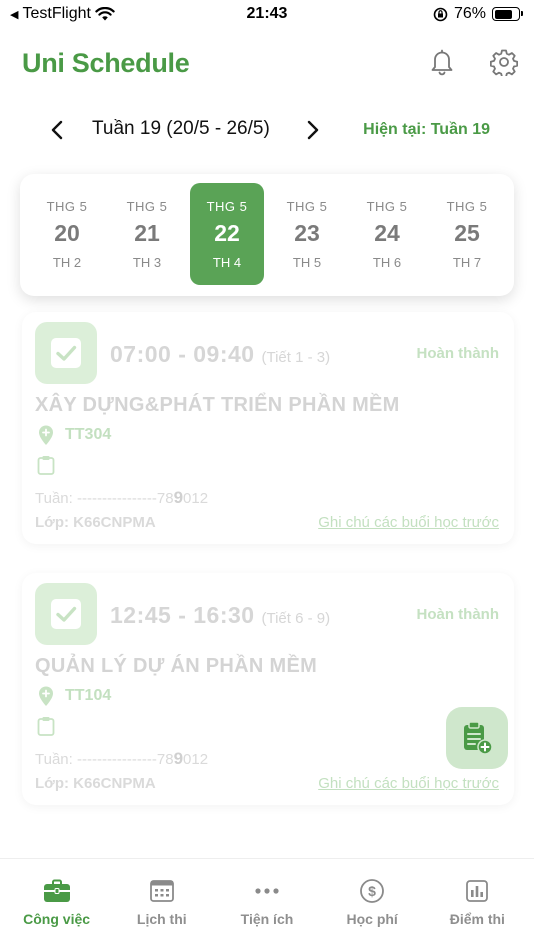 The height and width of the screenshot is (950, 534). I want to click on day-weekday: TH 2, so click(67, 262).